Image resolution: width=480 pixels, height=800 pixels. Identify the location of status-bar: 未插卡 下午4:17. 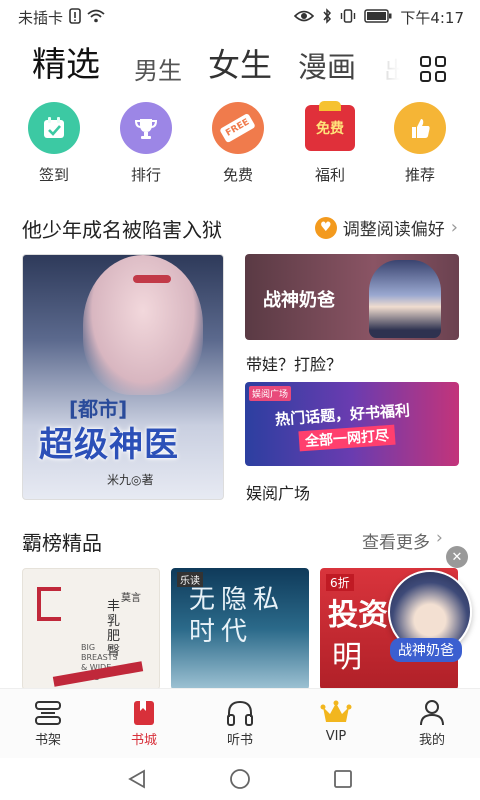
(240, 17).